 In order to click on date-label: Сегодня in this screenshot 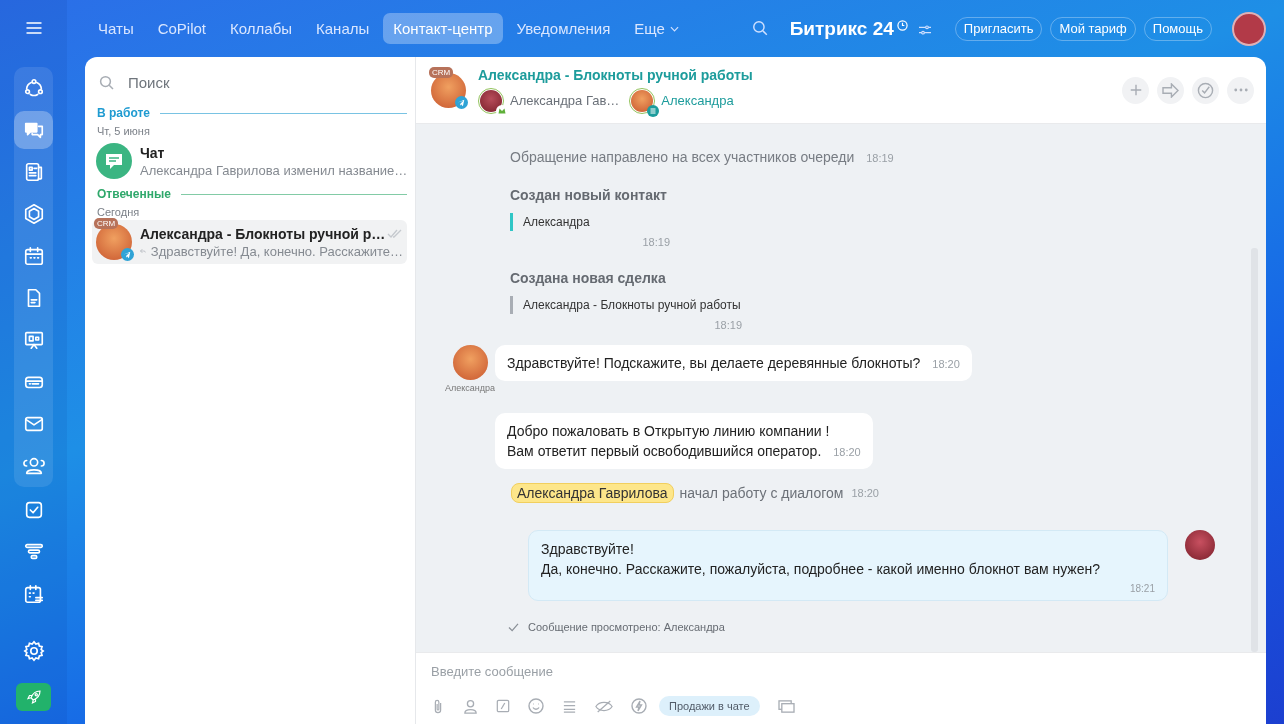, I will do `click(118, 212)`.